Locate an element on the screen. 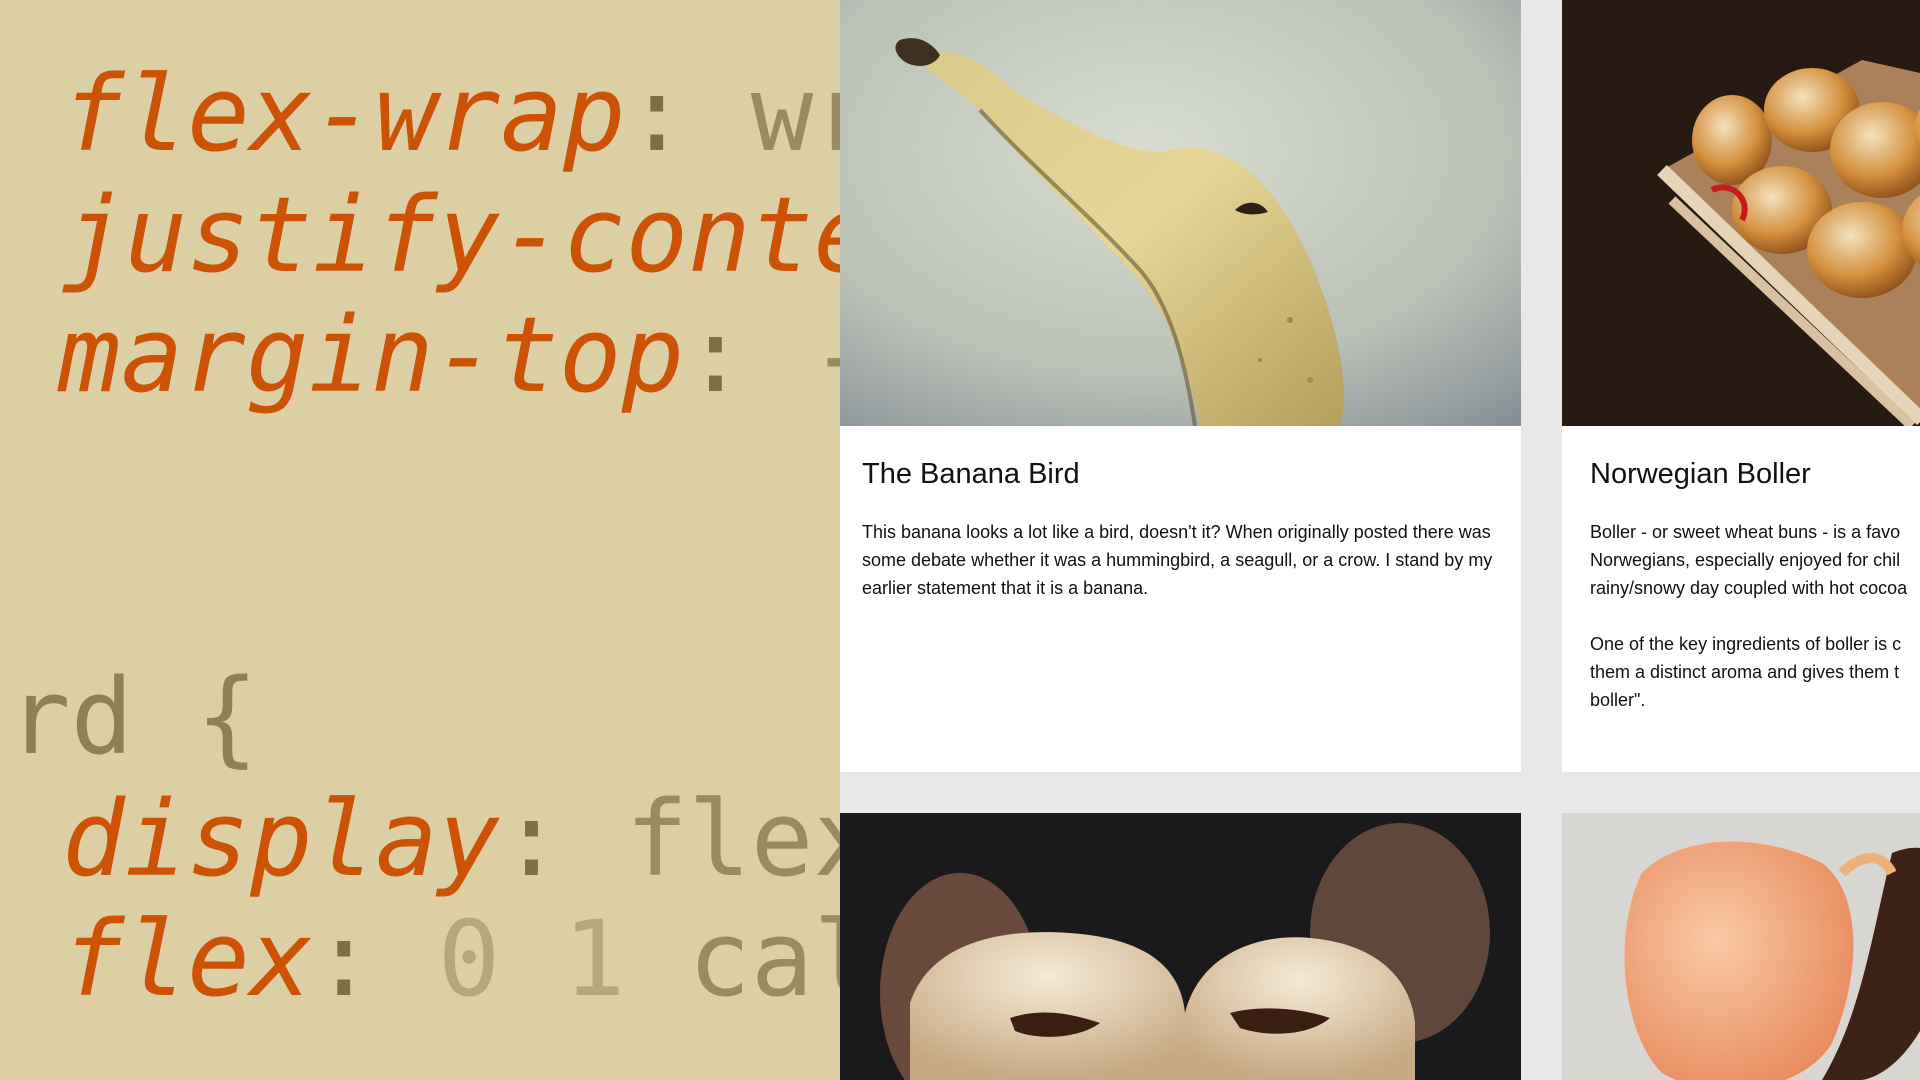 Image resolution: width=1920 pixels, height=1080 pixels. card-image-chocolate-bun is located at coordinates (1180, 946).